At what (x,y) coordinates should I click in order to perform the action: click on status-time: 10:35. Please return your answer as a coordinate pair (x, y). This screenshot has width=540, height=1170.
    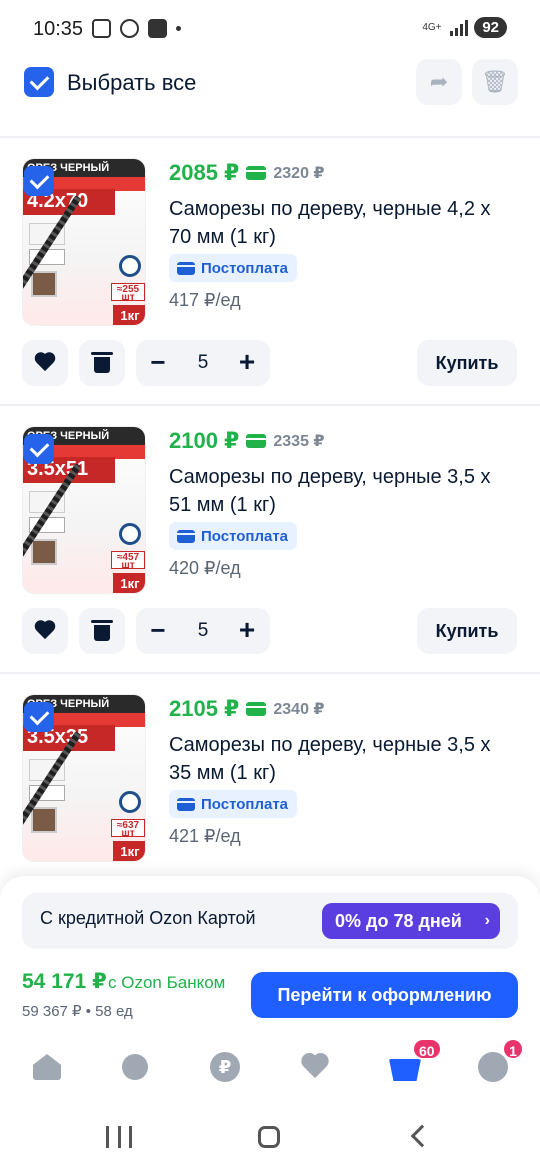
    Looking at the image, I should click on (58, 29).